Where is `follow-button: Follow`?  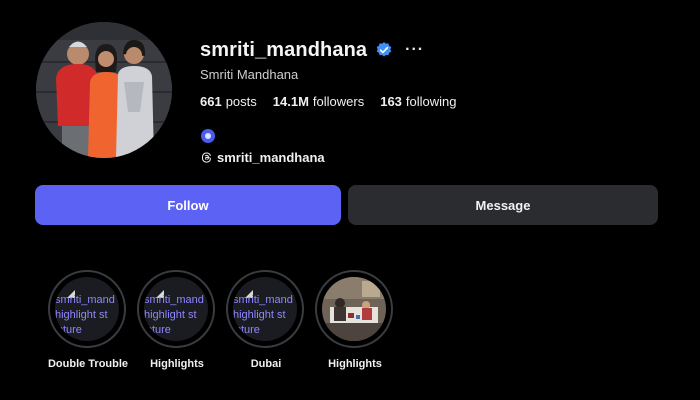 follow-button: Follow is located at coordinates (188, 205).